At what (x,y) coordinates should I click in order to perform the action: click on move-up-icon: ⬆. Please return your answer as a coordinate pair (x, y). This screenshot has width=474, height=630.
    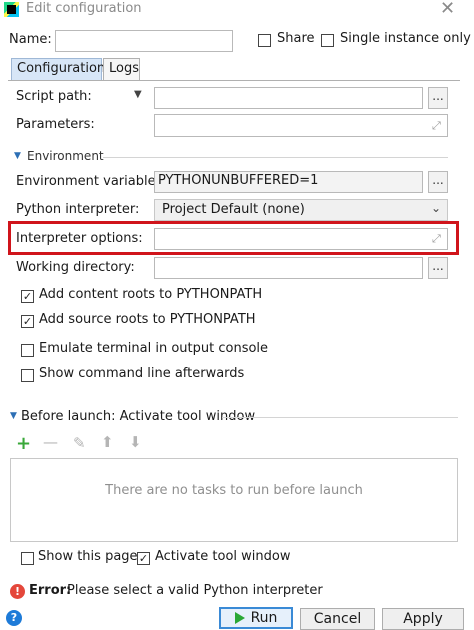
    Looking at the image, I should click on (107, 442).